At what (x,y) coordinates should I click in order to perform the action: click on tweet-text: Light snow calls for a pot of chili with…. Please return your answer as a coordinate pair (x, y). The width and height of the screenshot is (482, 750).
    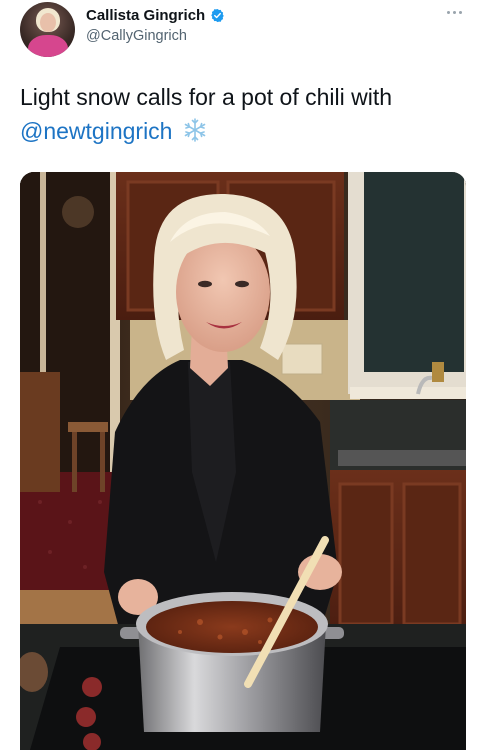
    Looking at the image, I should click on (240, 114).